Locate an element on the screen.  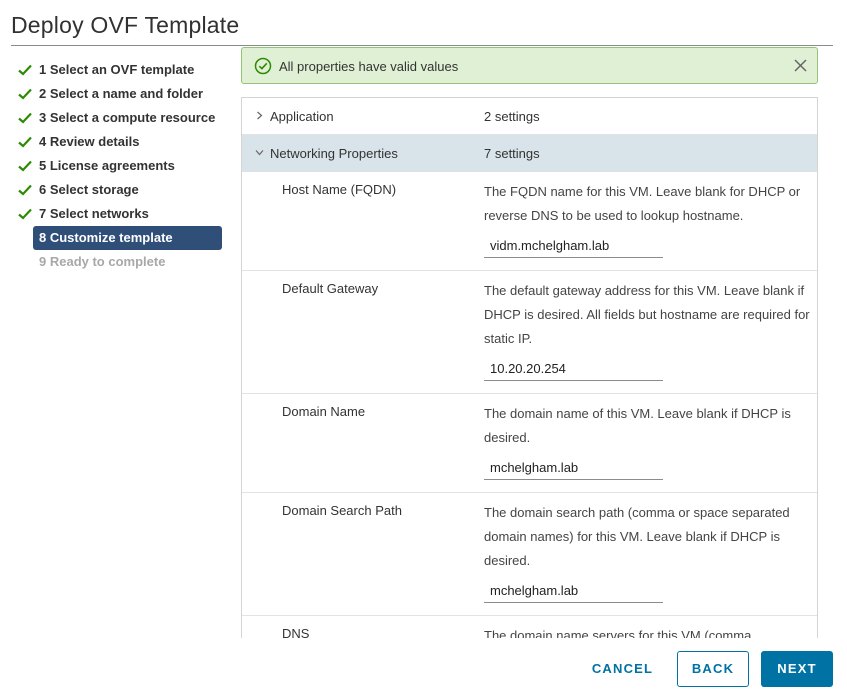
close-icon is located at coordinates (800, 65).